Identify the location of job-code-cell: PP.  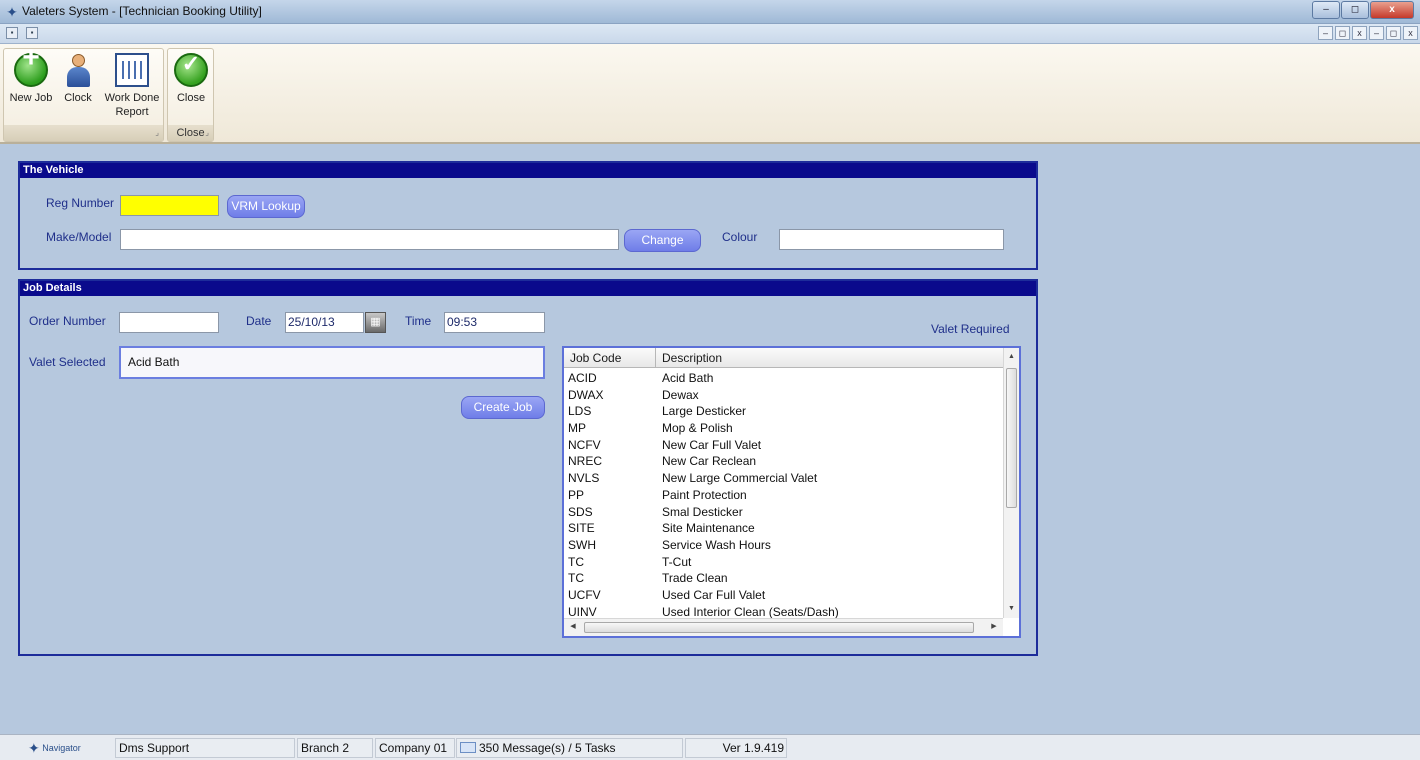
(576, 494).